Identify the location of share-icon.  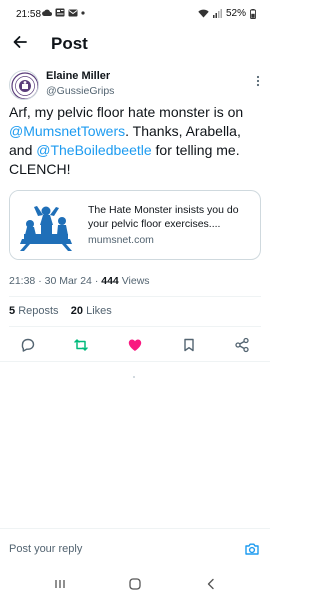
(242, 345).